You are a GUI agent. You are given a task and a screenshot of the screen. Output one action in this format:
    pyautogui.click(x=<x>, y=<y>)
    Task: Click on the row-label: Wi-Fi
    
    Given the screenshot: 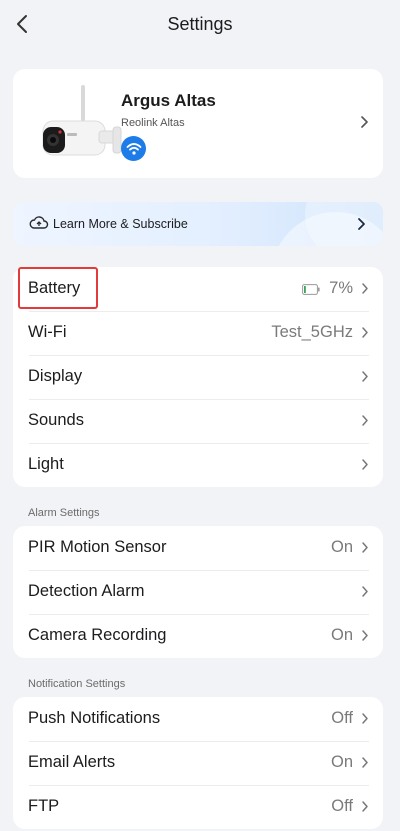 What is the action you would take?
    pyautogui.click(x=47, y=332)
    